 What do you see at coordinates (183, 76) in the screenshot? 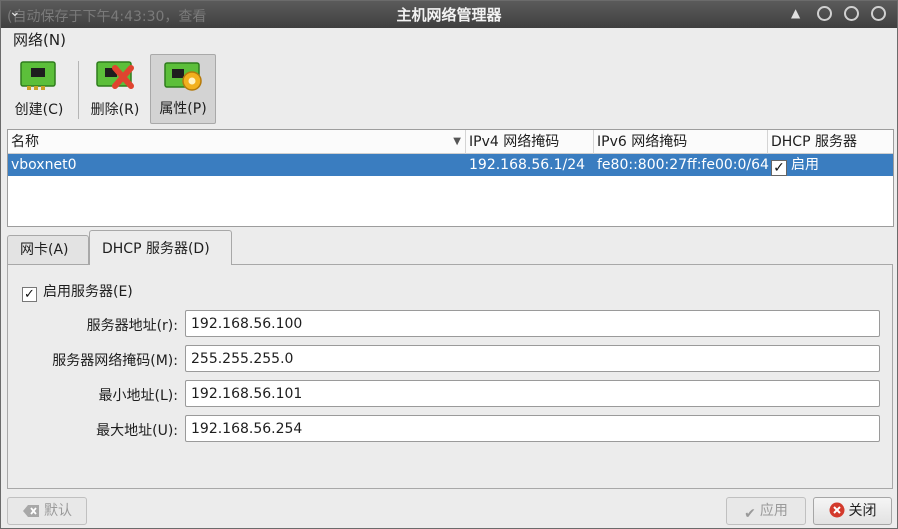
I see `network-properties-icon` at bounding box center [183, 76].